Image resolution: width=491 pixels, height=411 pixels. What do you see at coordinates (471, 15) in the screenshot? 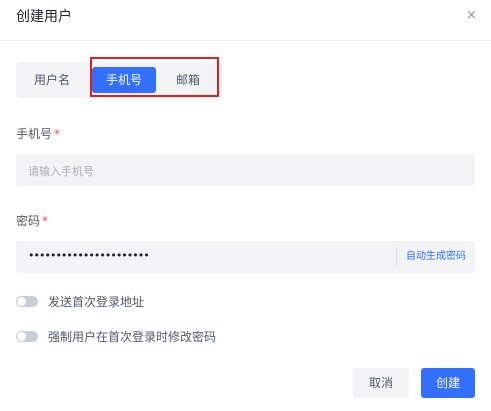
I see `close-icon: ×` at bounding box center [471, 15].